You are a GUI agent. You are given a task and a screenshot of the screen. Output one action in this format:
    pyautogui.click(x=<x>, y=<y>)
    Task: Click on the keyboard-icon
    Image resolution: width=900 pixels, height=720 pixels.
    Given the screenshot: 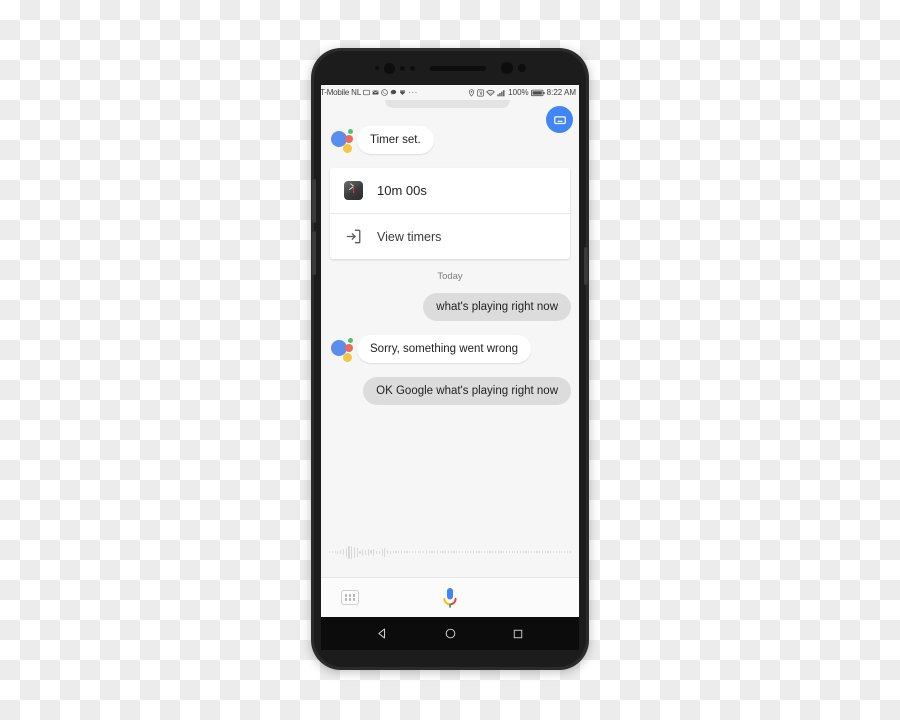 What is the action you would take?
    pyautogui.click(x=559, y=119)
    